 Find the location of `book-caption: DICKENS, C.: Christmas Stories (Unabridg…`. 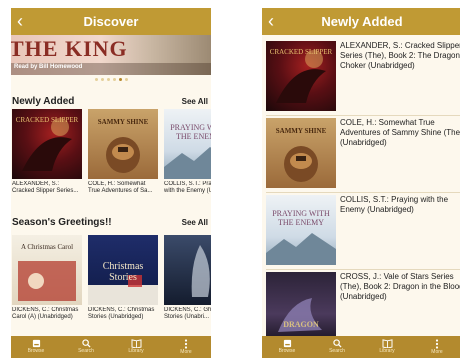

book-caption: DICKENS, C.: Christmas Stories (Unabridg… is located at coordinates (121, 313).